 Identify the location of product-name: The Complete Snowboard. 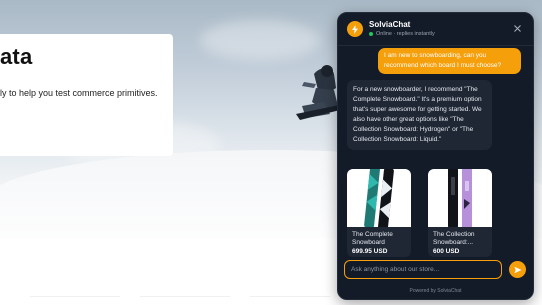
(372, 238).